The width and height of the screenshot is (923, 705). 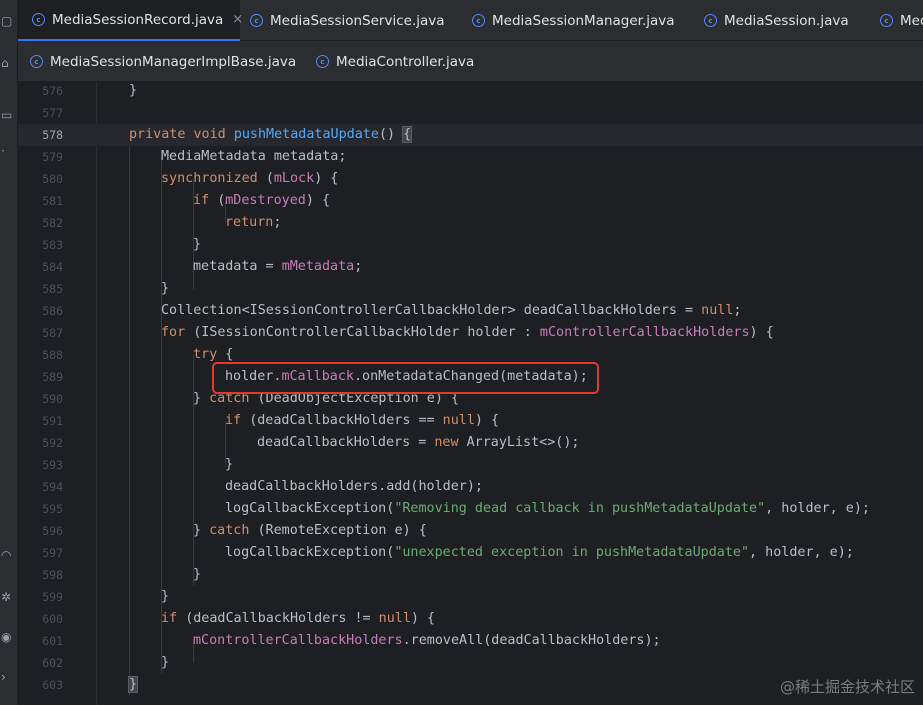 I want to click on tab-media-session-manager-impl-base: c MediaSessionManagerImplBase.java, so click(x=163, y=61).